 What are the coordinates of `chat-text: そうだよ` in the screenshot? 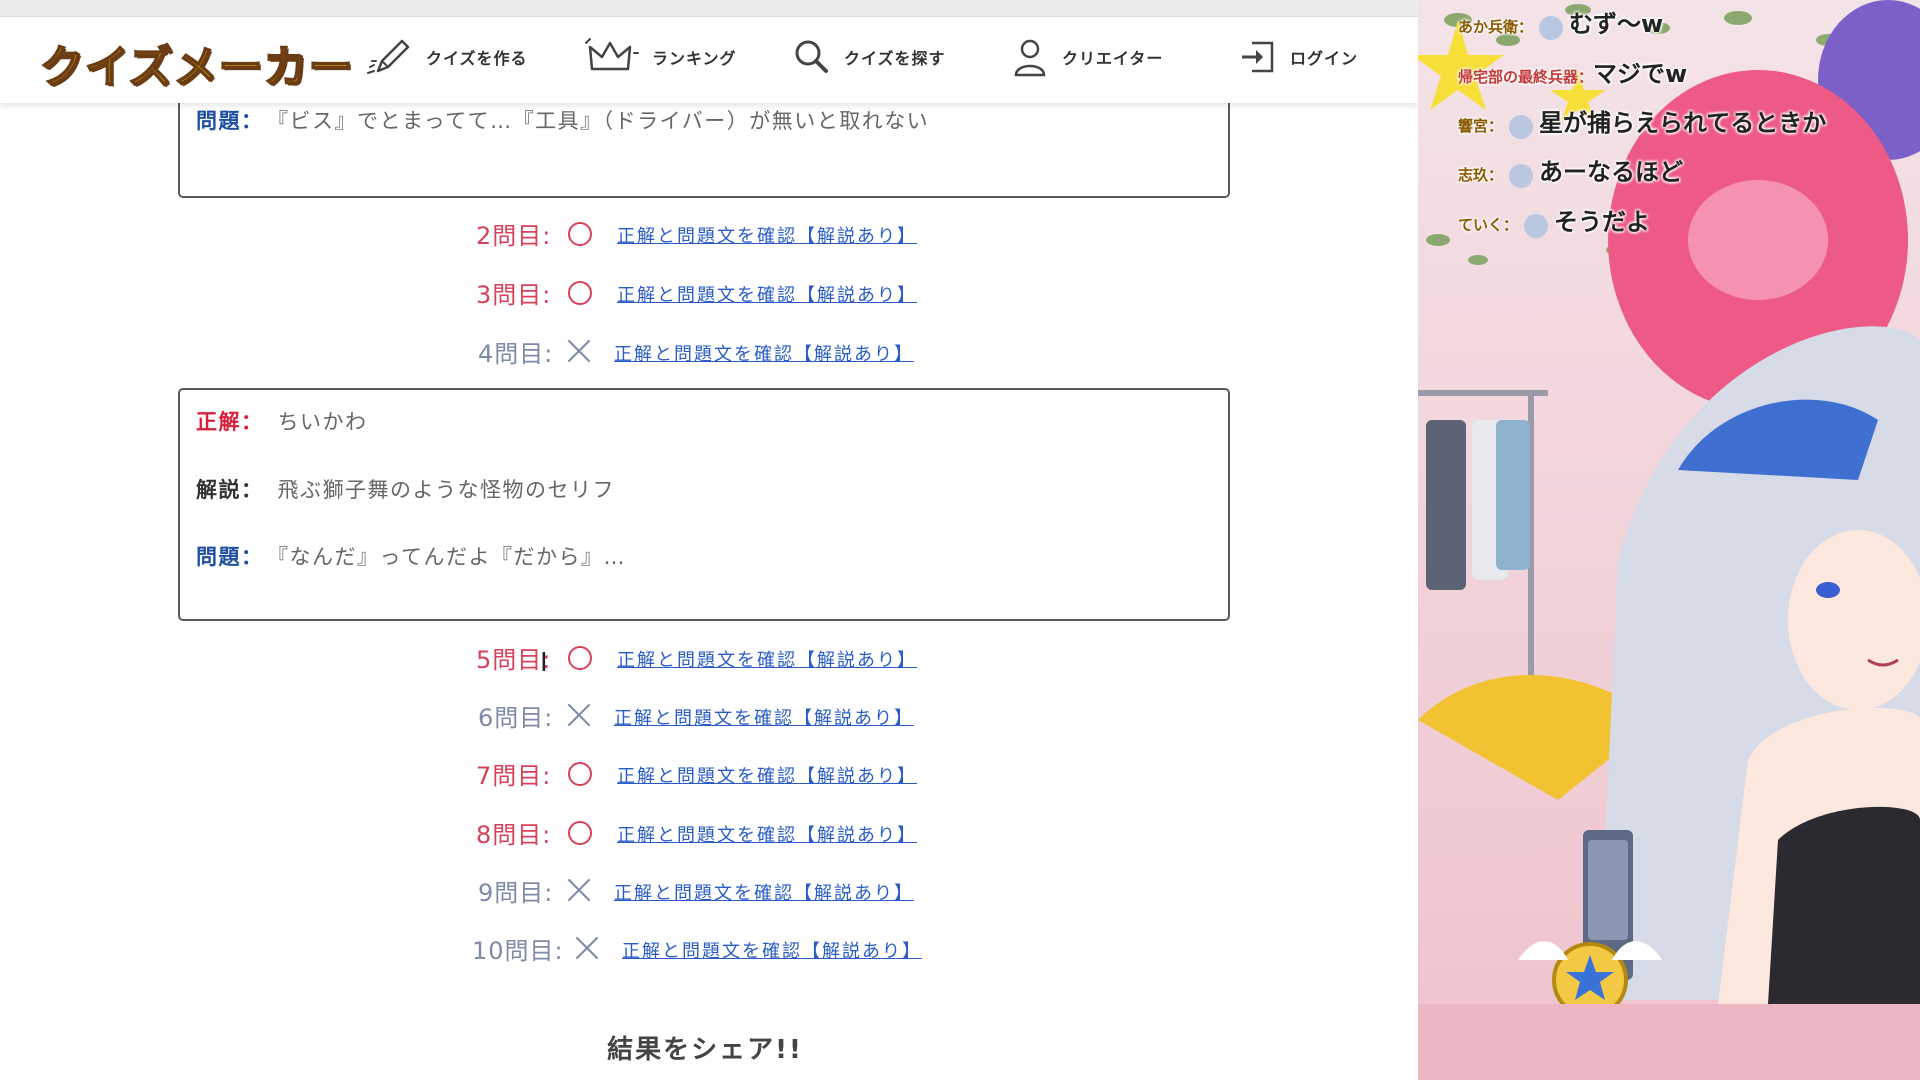 It's located at (1602, 222).